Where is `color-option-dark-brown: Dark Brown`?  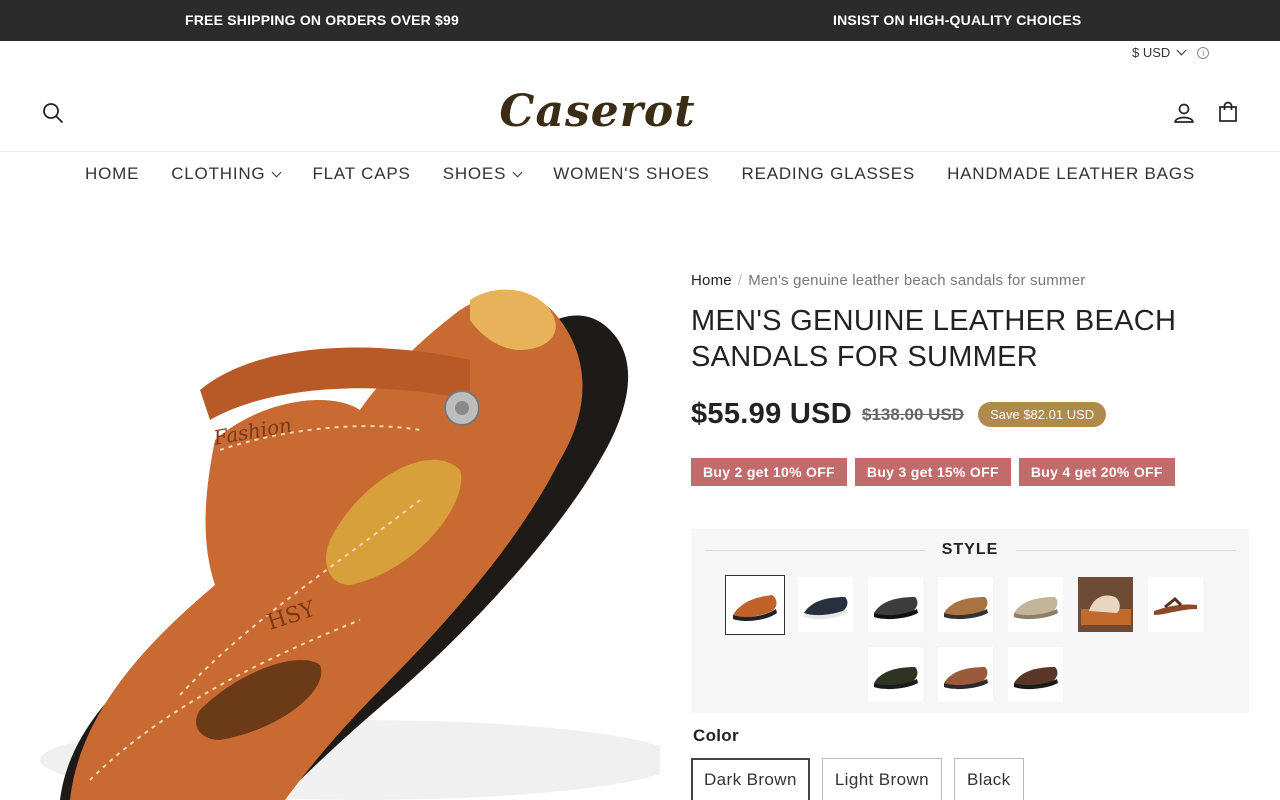
color-option-dark-brown: Dark Brown is located at coordinates (750, 779).